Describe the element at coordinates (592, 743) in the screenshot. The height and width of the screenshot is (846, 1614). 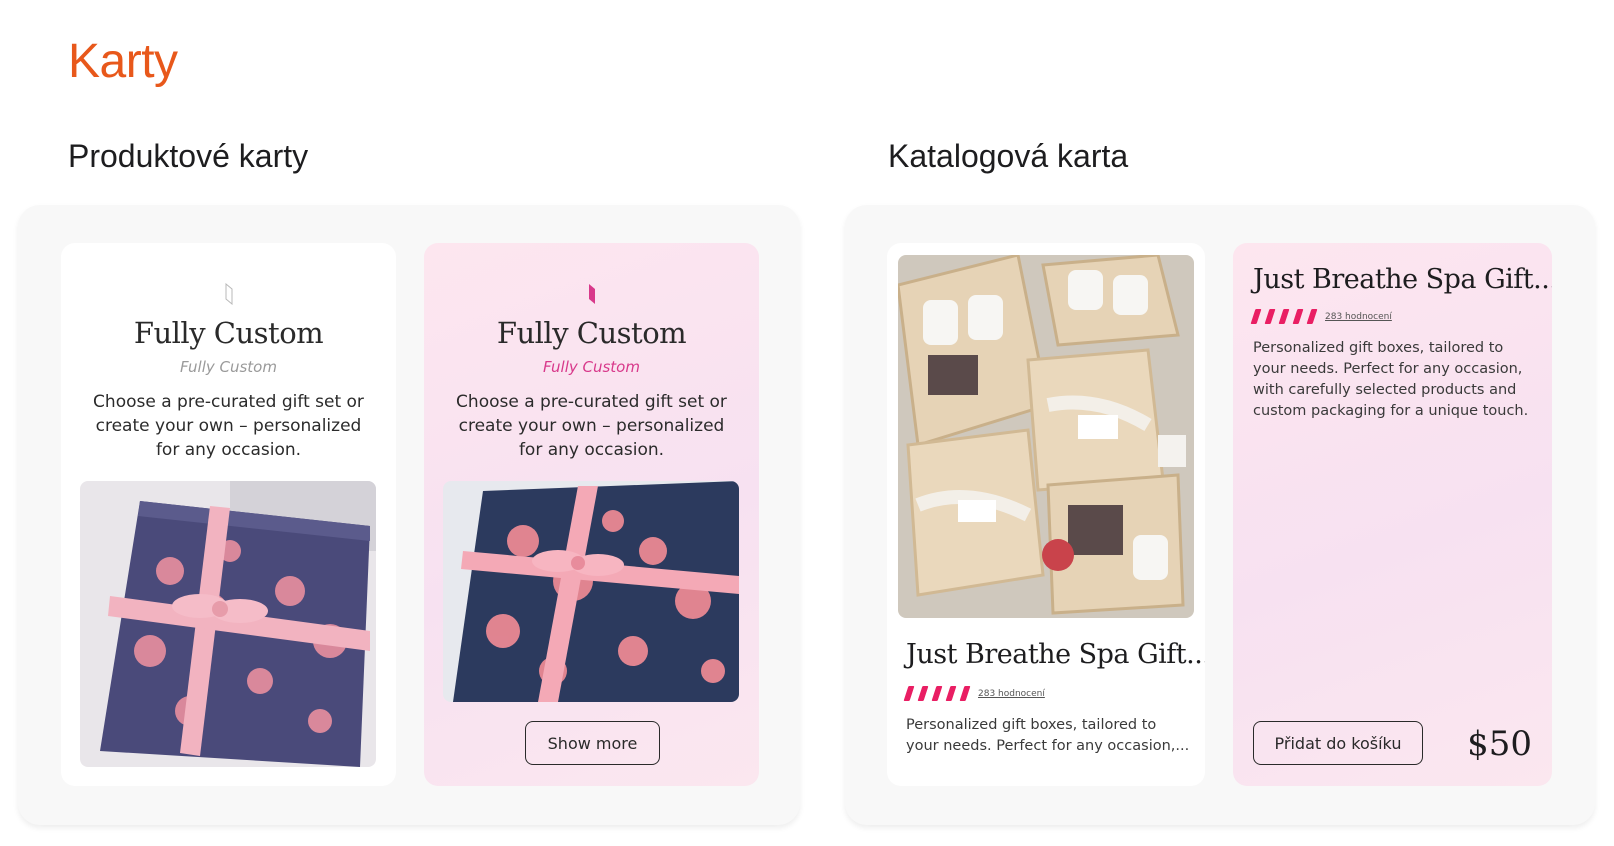
I see `show-more-button: Show more` at that location.